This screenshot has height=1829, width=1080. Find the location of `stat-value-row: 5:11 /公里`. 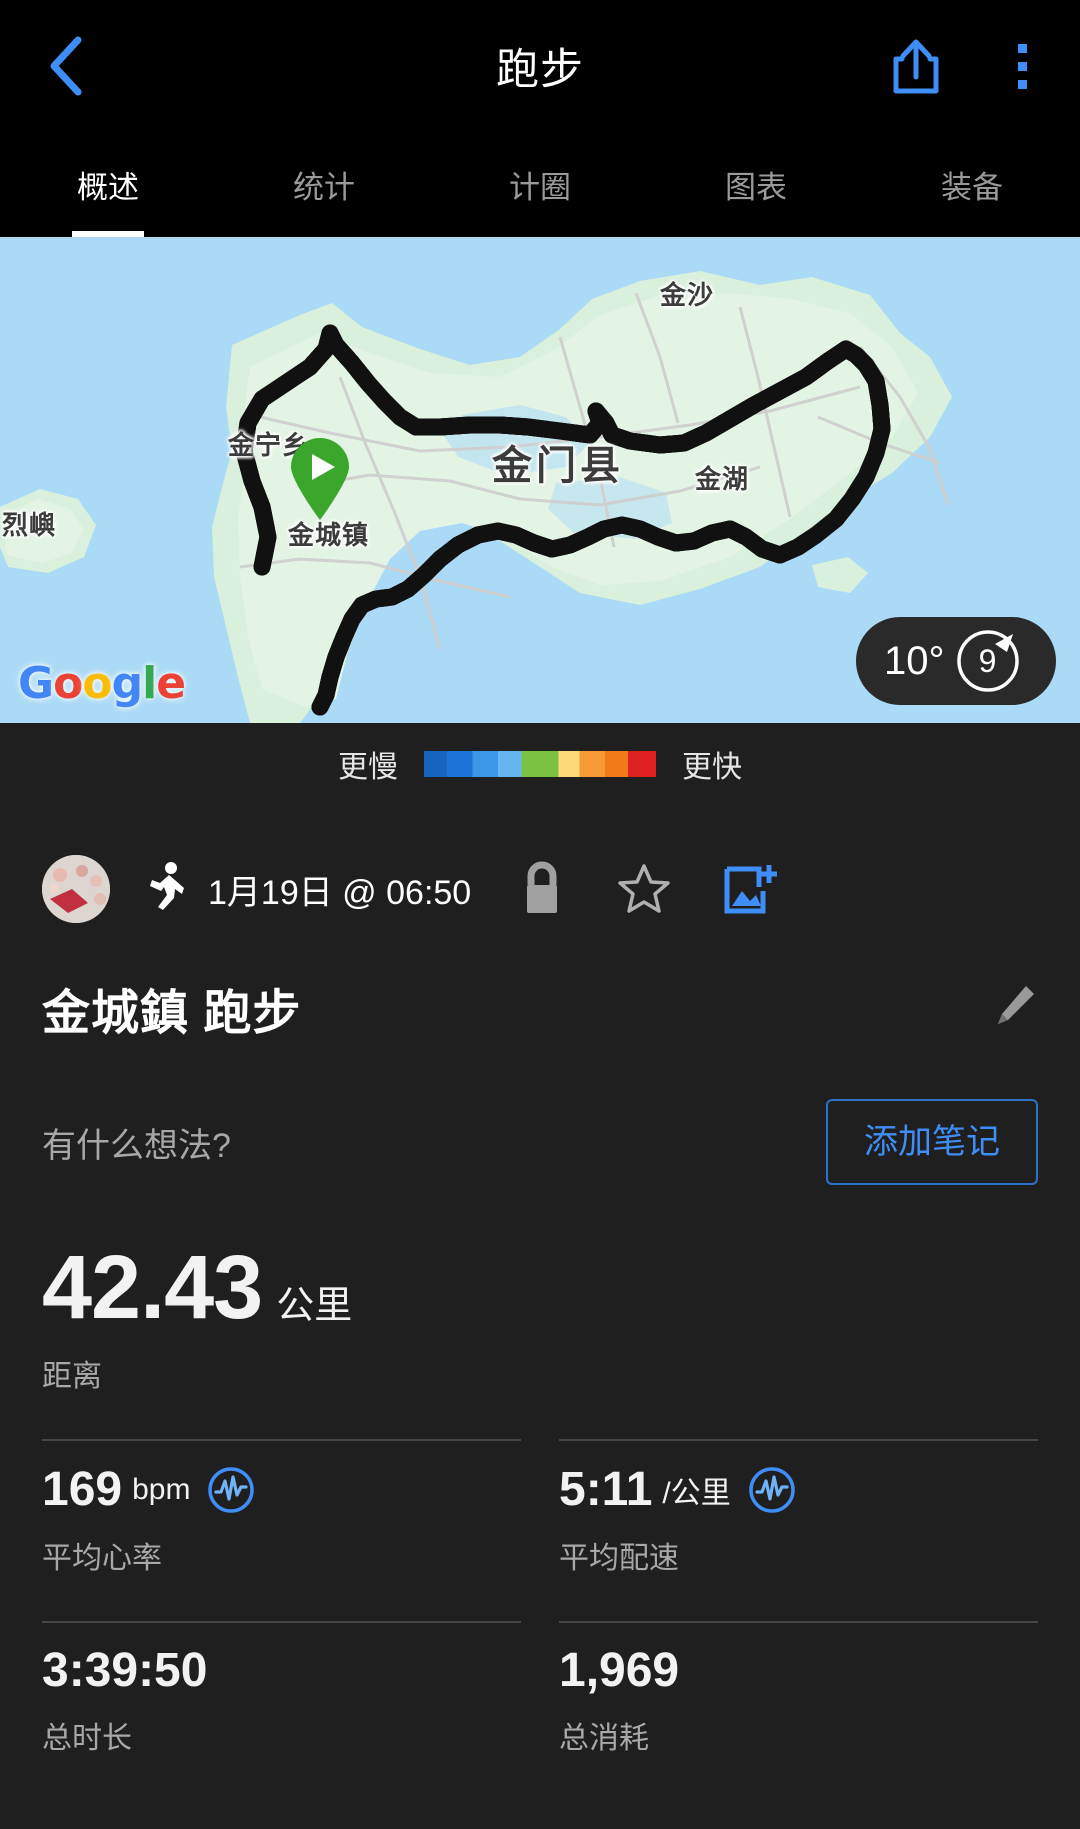

stat-value-row: 5:11 /公里 is located at coordinates (798, 1490).